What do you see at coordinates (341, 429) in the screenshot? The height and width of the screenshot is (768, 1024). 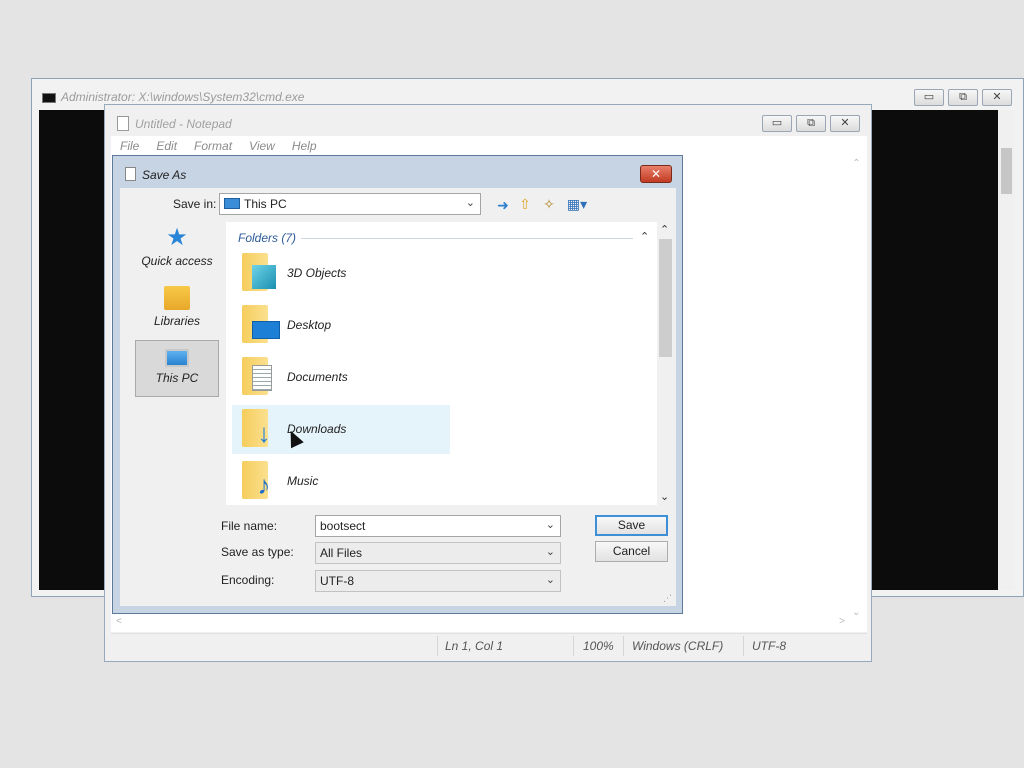 I see `folder-item-downloads: ↓ Downloads` at bounding box center [341, 429].